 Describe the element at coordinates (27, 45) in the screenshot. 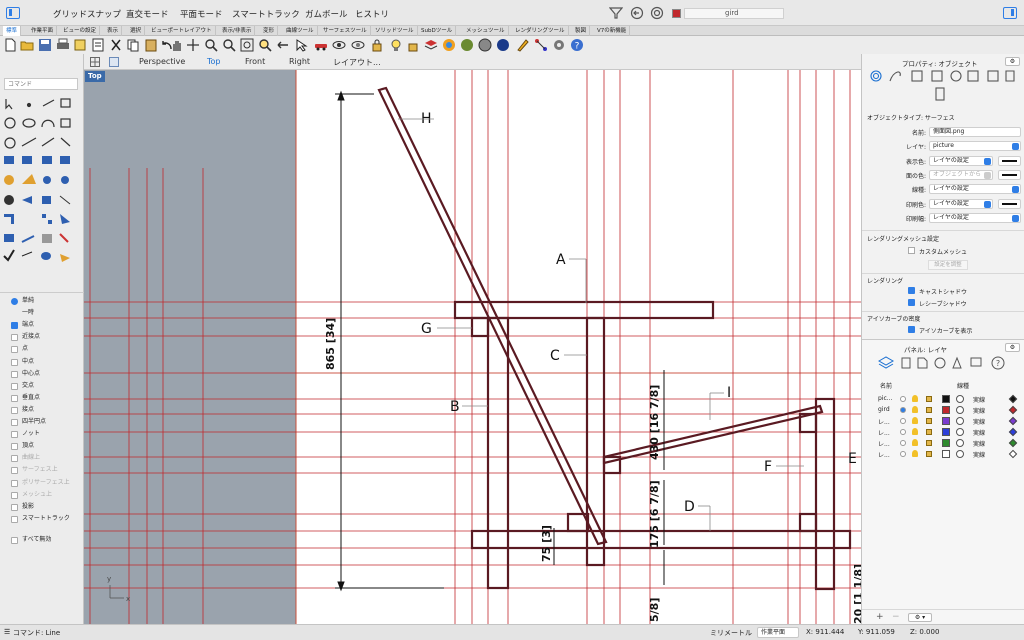

I see `open-folder-icon` at that location.